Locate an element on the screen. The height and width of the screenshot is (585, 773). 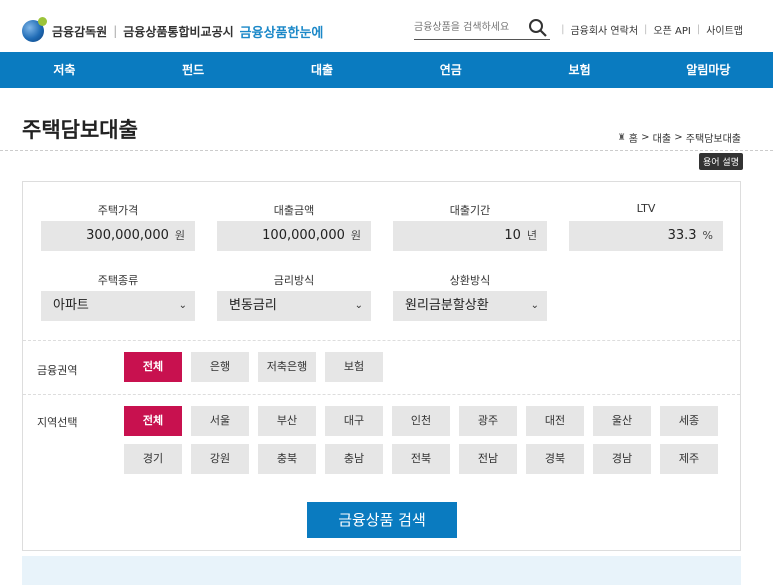
ltv-field: 33.3% is located at coordinates (646, 236).